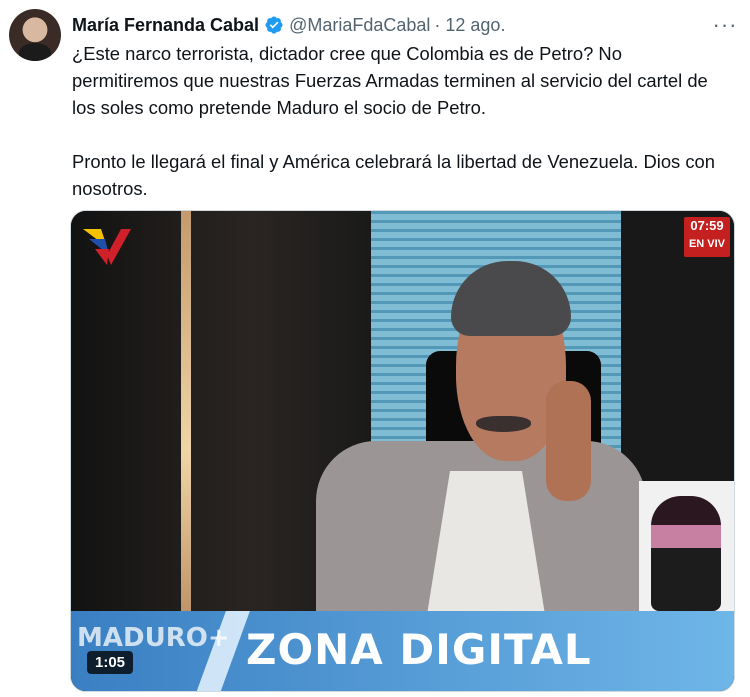 The image size is (750, 697). I want to click on more-options-icon: ···, so click(725, 25).